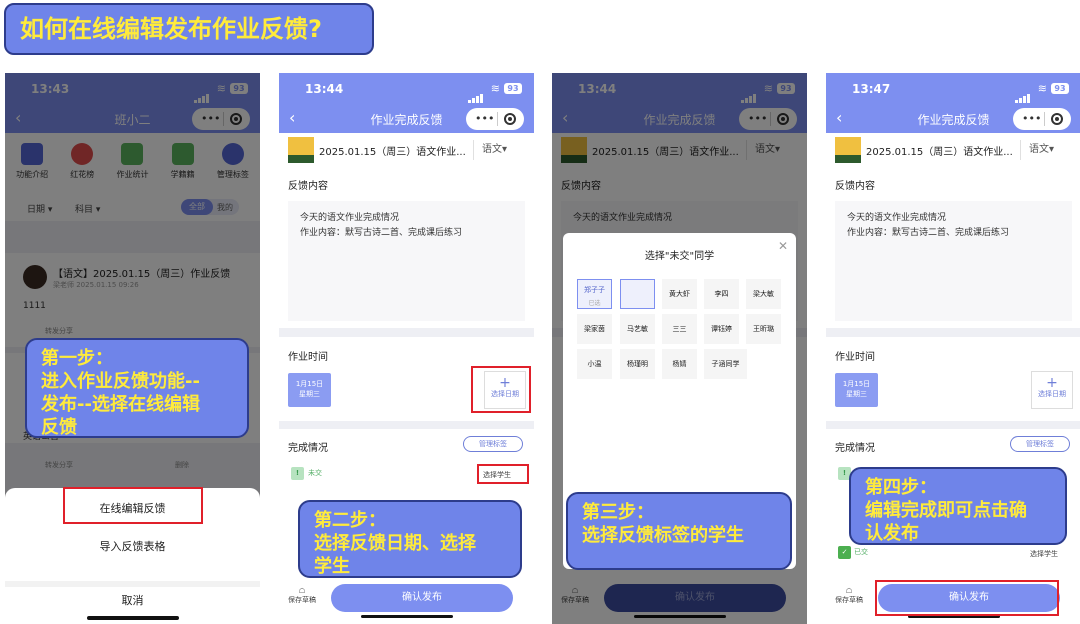 The height and width of the screenshot is (624, 1080). Describe the element at coordinates (763, 294) in the screenshot. I see `student-chip: 梁大敏` at that location.